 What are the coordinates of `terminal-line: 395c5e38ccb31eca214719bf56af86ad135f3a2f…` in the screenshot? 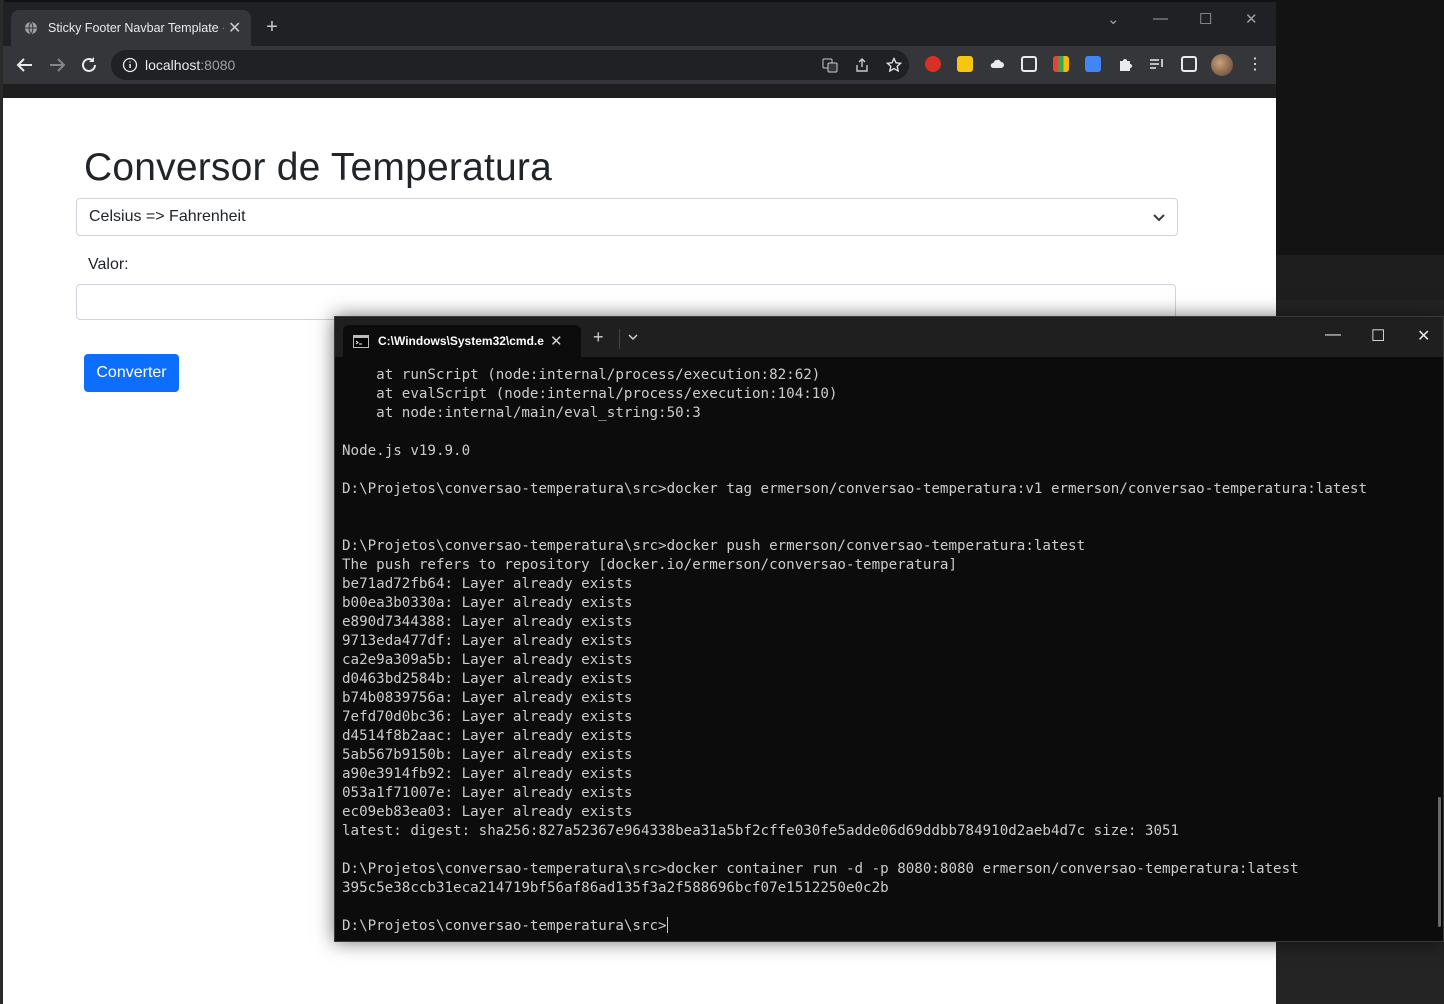 It's located at (615, 888).